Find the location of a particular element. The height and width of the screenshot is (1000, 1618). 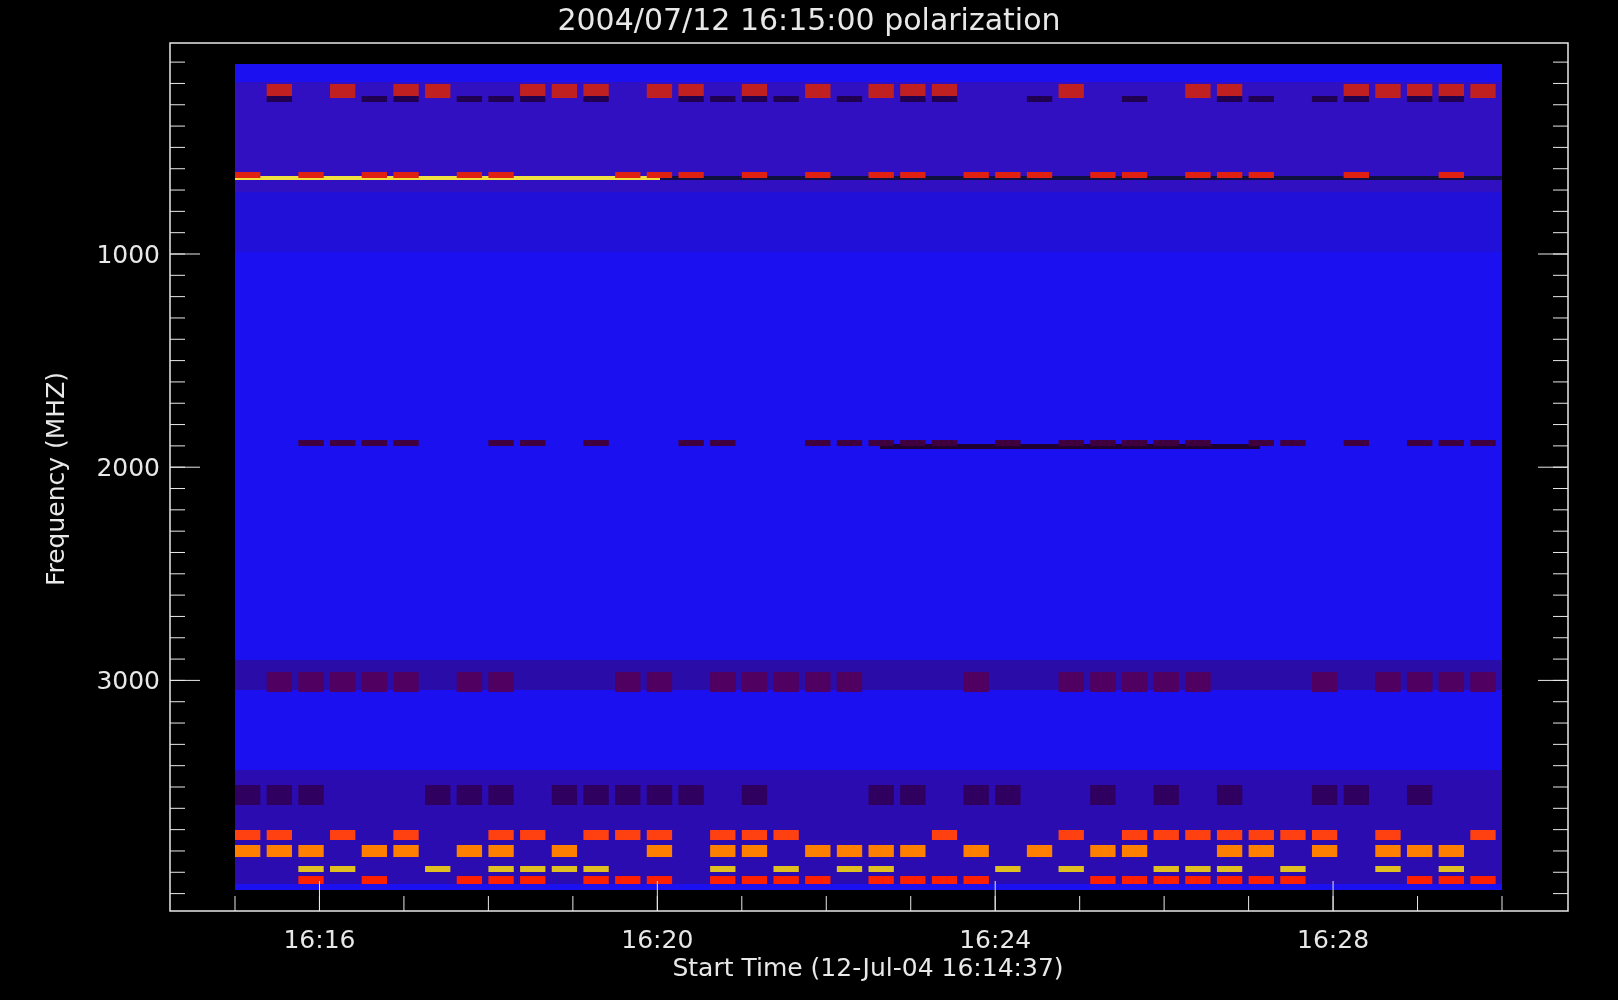

y-tick-label: 3000 is located at coordinates (128, 681).